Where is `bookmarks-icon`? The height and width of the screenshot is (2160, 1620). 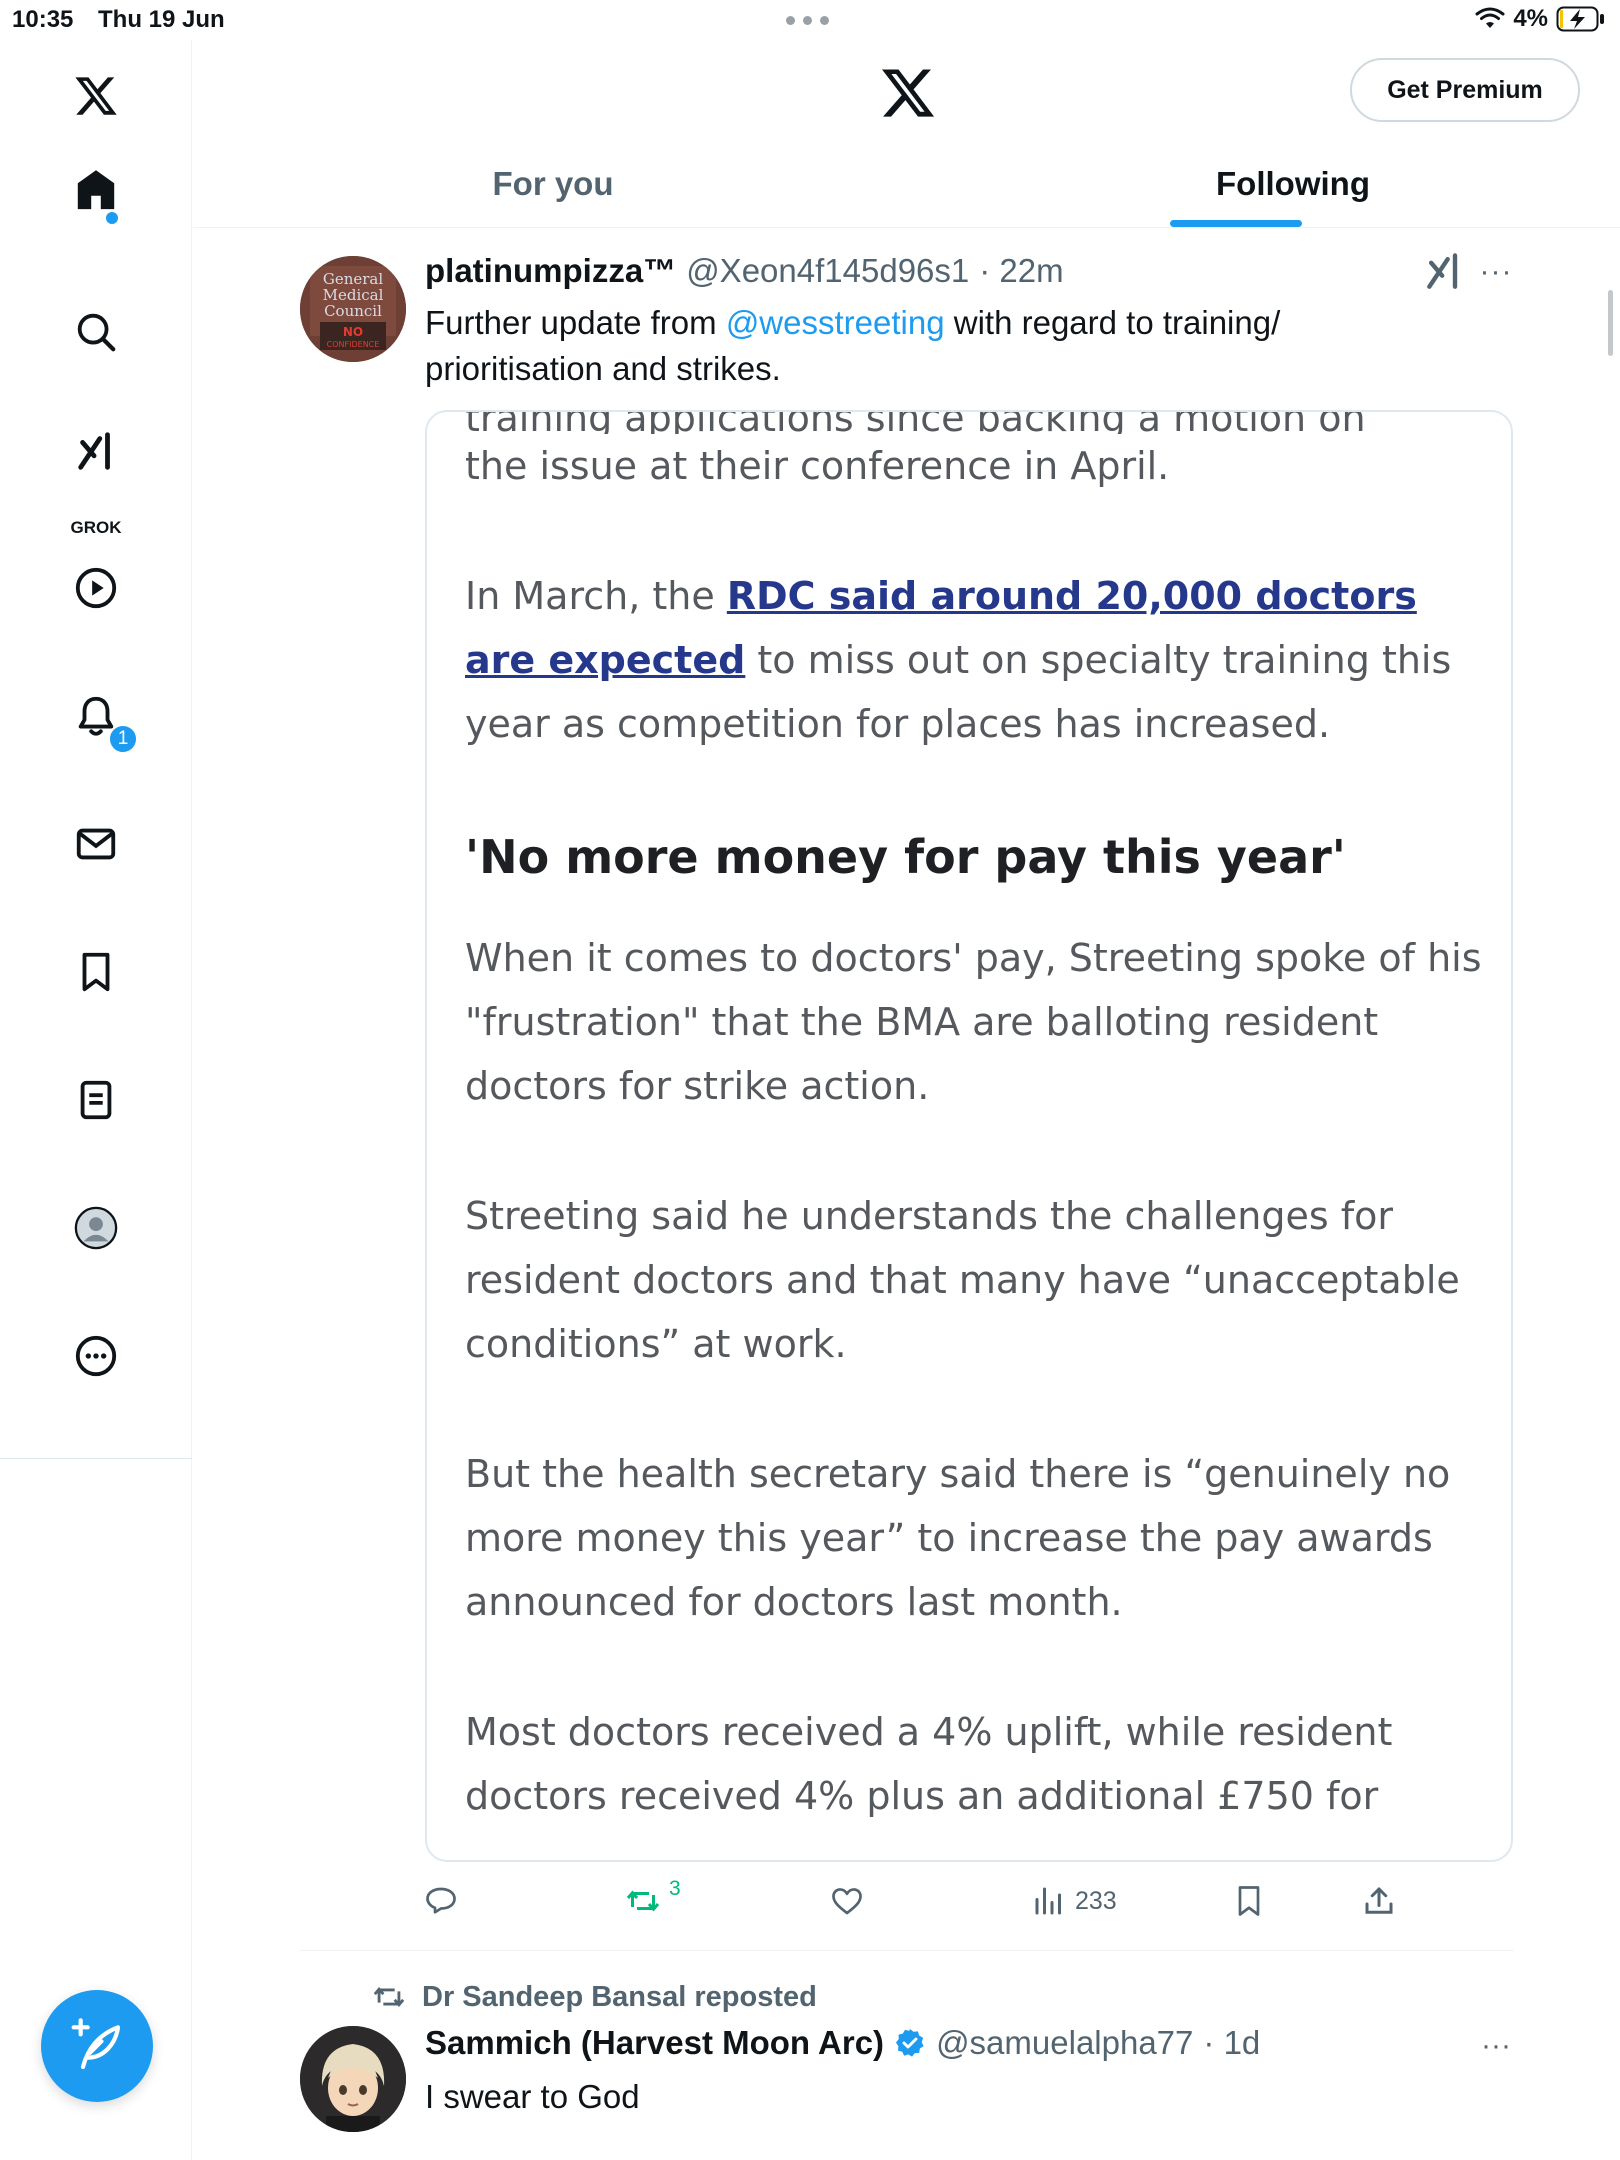 bookmarks-icon is located at coordinates (96, 972).